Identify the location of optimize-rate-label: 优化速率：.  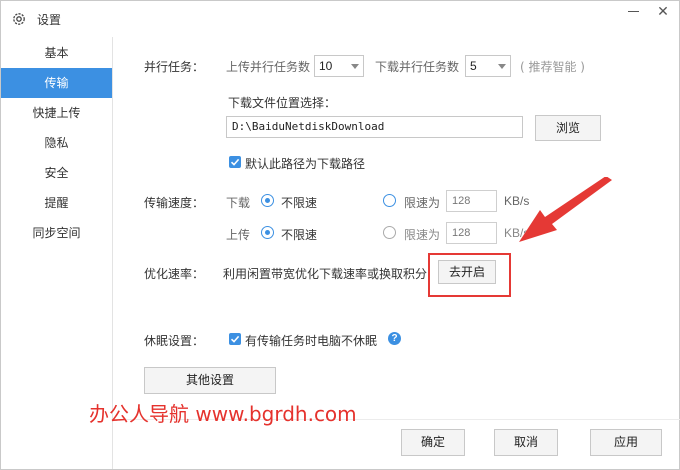
(174, 274).